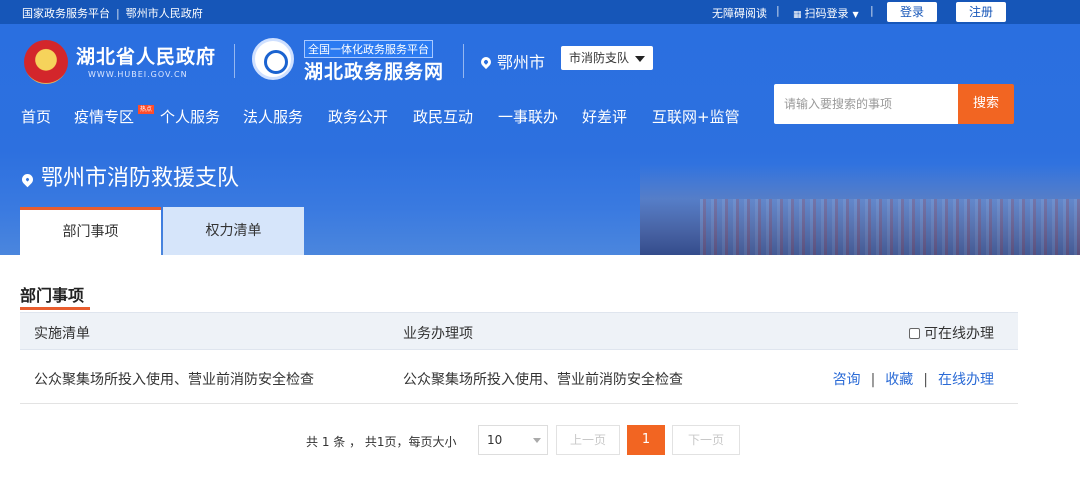 The width and height of the screenshot is (1080, 494). What do you see at coordinates (890, 227) in the screenshot?
I see `city-buildings-texture` at bounding box center [890, 227].